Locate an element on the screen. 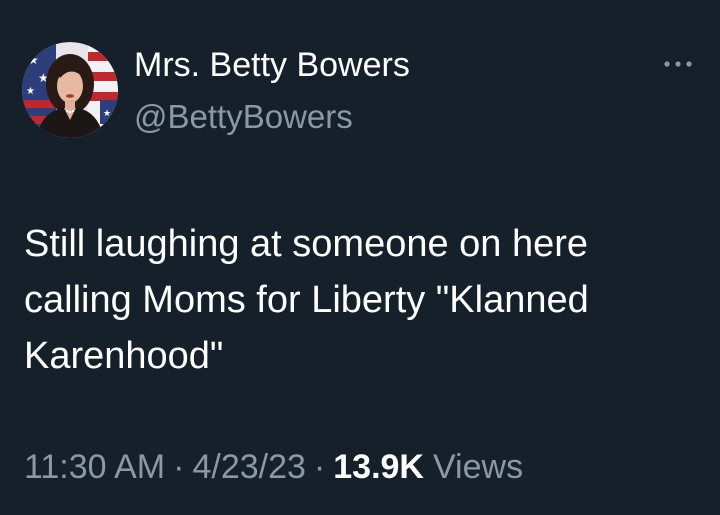  author-handle: @BettyBowers is located at coordinates (243, 117).